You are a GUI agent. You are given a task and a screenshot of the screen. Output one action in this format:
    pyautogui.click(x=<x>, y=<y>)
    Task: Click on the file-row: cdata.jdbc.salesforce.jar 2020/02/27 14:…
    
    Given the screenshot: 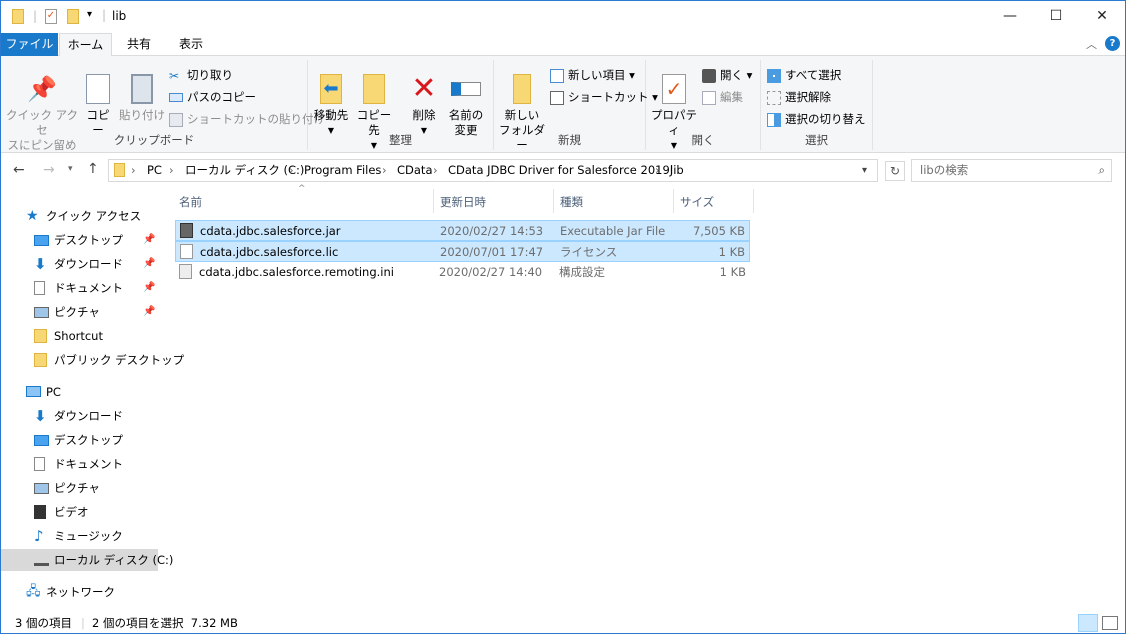 What is the action you would take?
    pyautogui.click(x=462, y=230)
    